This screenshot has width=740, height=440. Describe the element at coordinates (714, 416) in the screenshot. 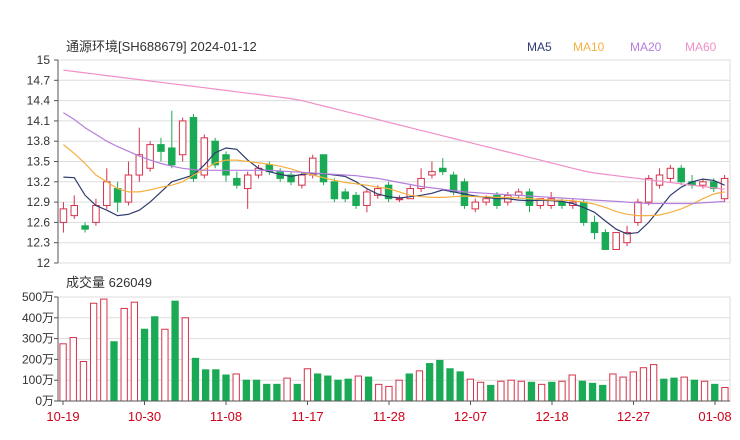

I see `x-tick-label: 01-08` at that location.